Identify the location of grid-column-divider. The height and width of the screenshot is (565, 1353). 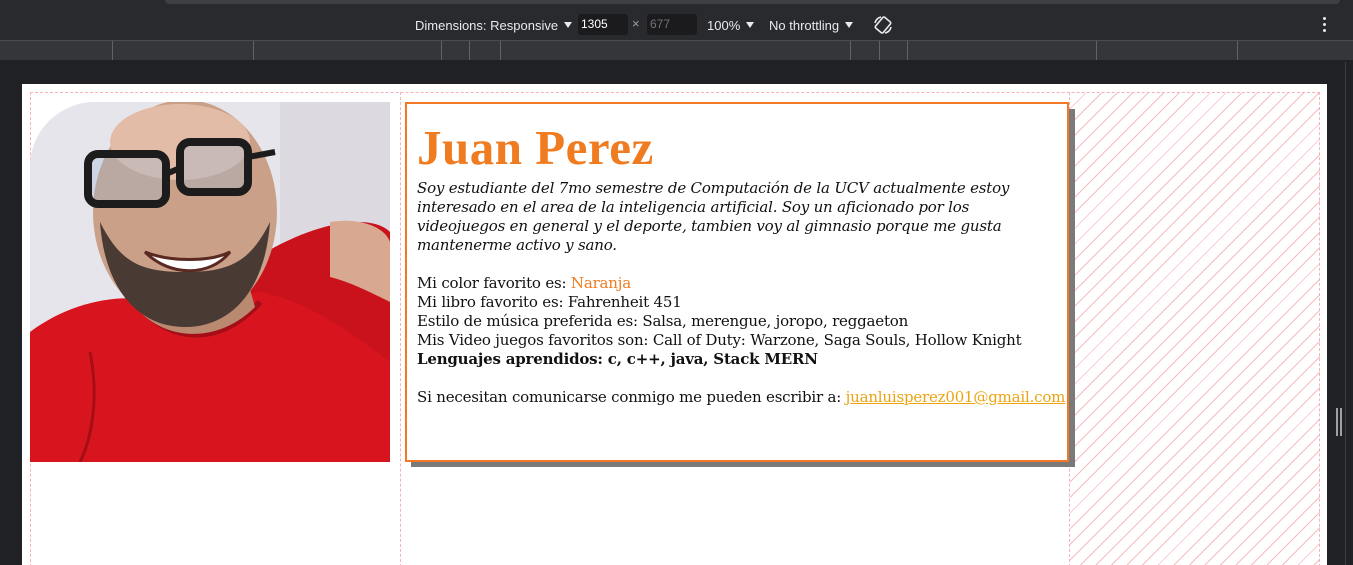
(400, 328).